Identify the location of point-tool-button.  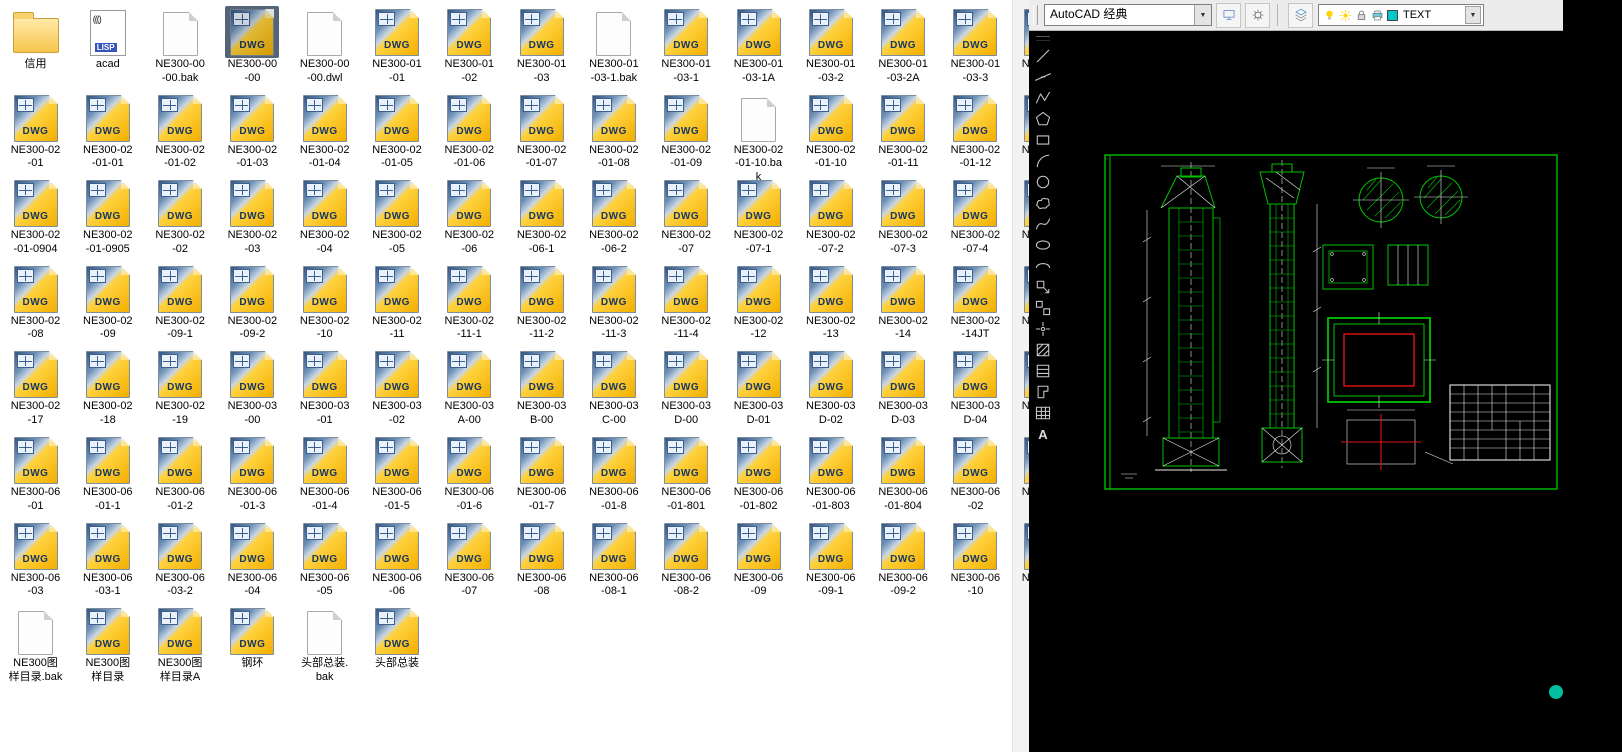
(1043, 329).